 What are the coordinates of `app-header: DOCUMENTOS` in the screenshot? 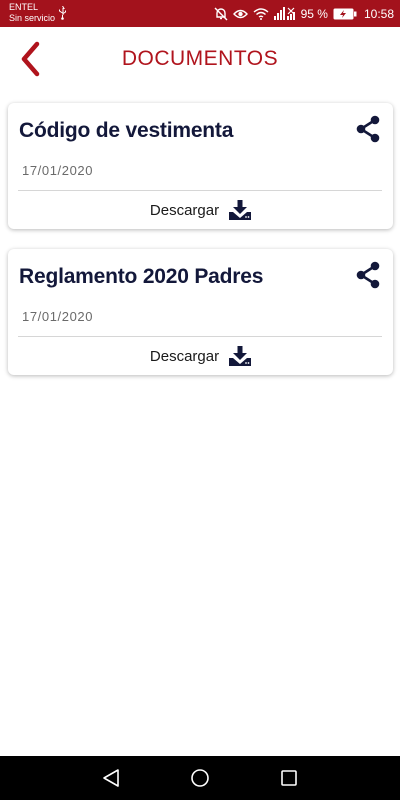 It's located at (200, 61).